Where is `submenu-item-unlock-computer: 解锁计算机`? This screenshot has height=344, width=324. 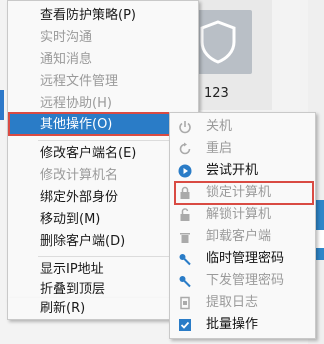 submenu-item-unlock-computer: 解锁计算机 is located at coordinates (242, 215).